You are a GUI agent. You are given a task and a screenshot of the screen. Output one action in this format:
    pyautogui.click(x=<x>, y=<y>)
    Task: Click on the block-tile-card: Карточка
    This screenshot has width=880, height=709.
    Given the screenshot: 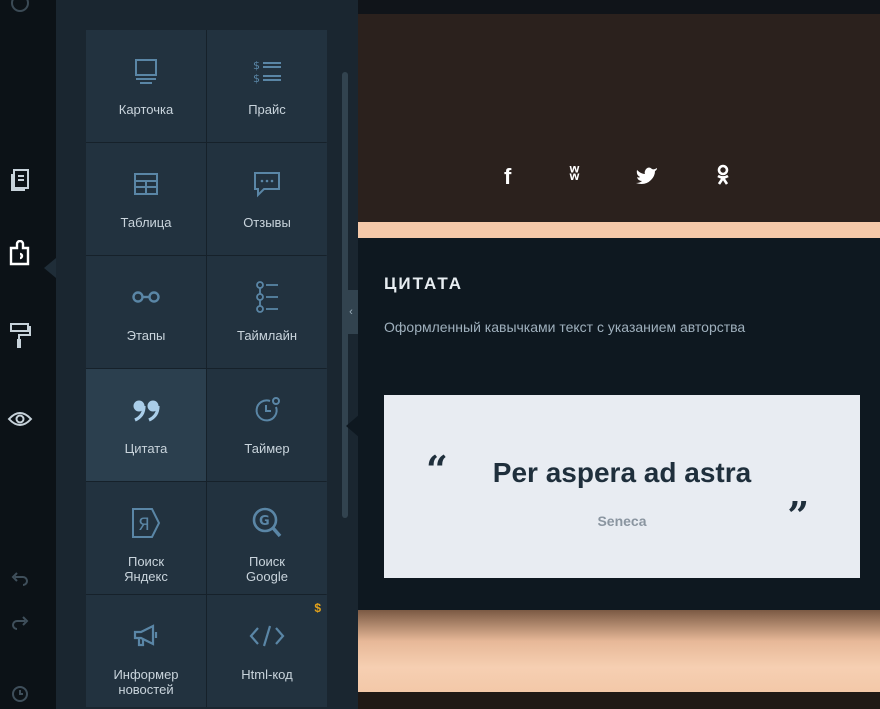 What is the action you would take?
    pyautogui.click(x=146, y=86)
    